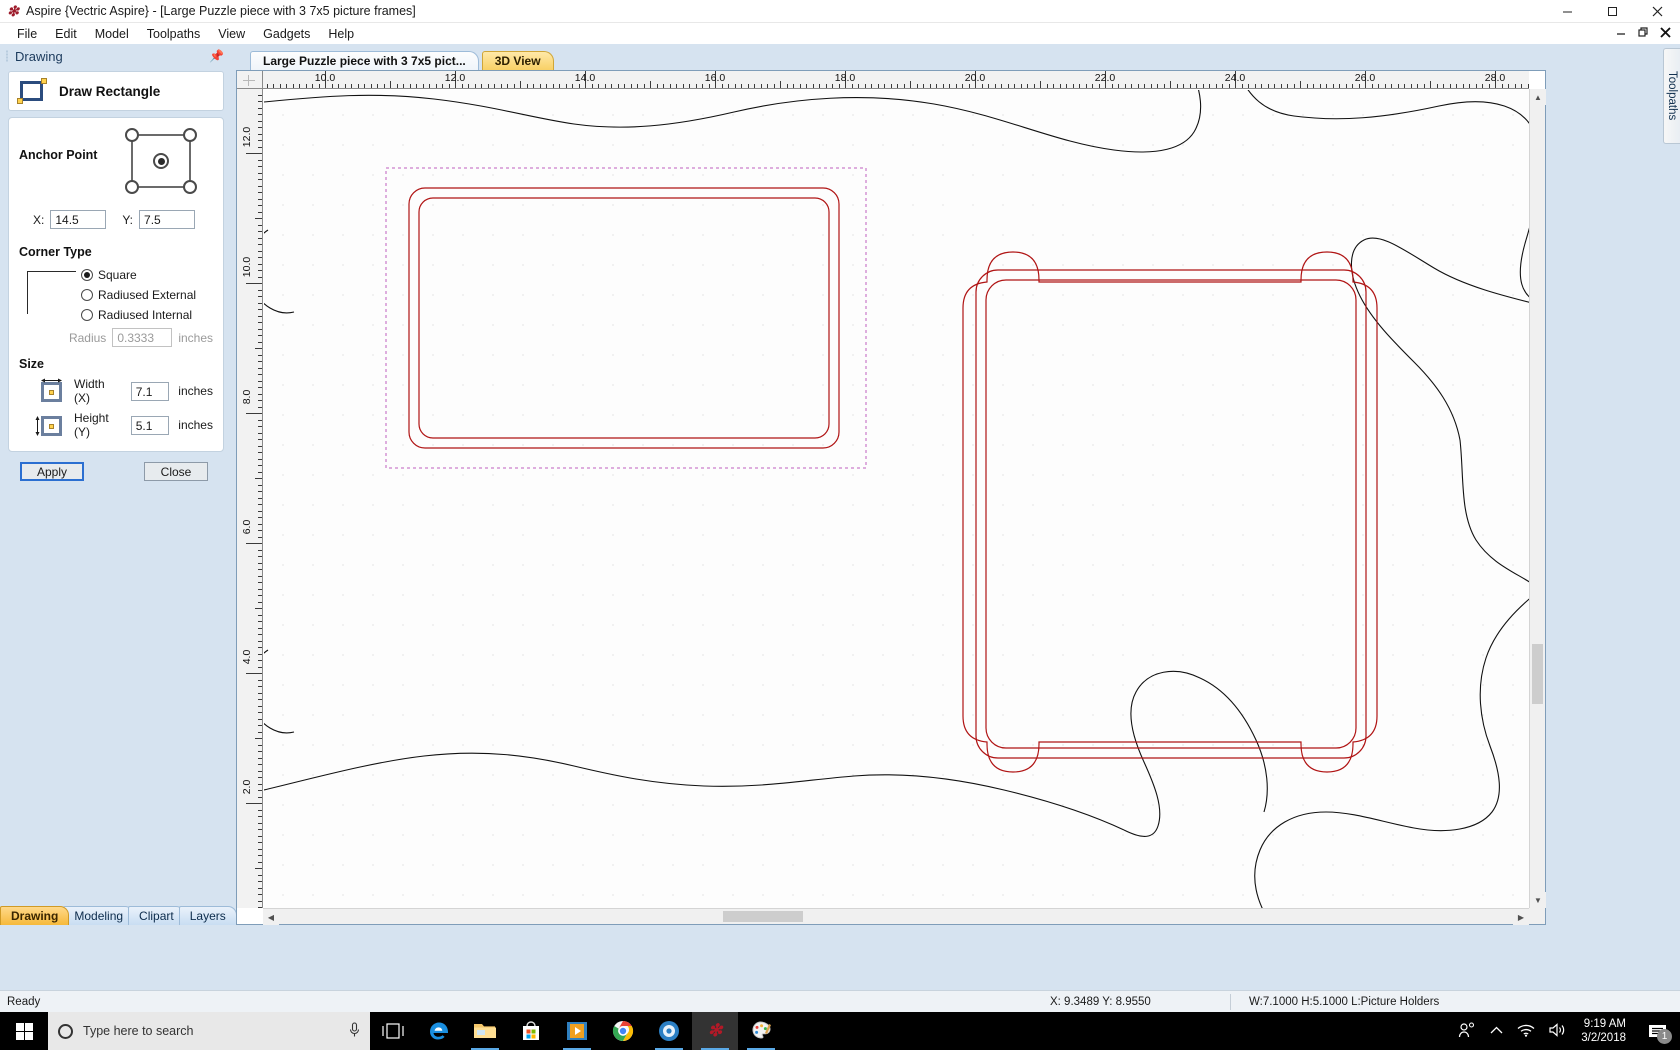 This screenshot has height=1050, width=1680. Describe the element at coordinates (1496, 1031) in the screenshot. I see `show-hidden-icons-chevron` at that location.